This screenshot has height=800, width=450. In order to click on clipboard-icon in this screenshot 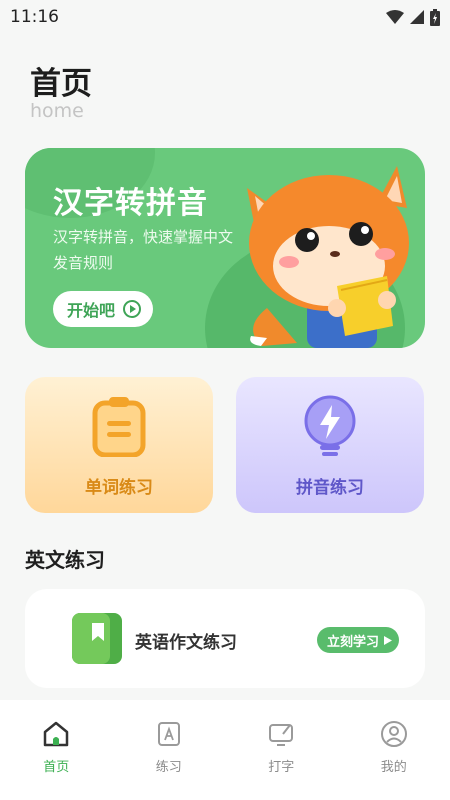, I will do `click(119, 427)`.